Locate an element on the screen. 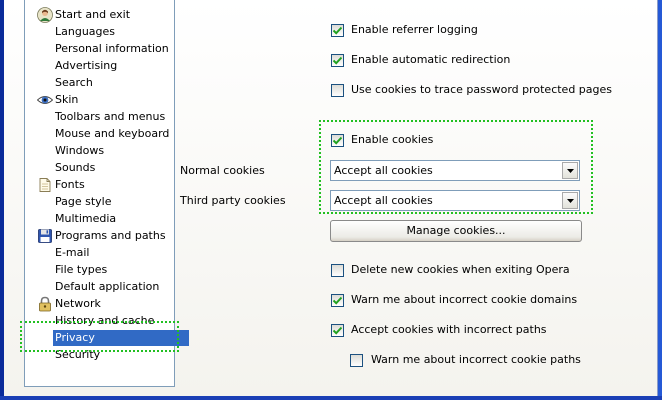 The width and height of the screenshot is (662, 400). sidebar-item-label: Windows is located at coordinates (80, 150).